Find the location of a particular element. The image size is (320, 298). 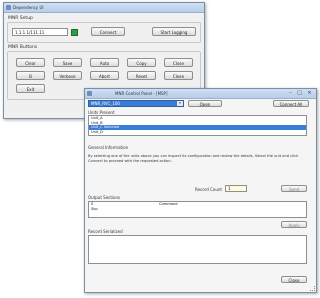

apply-button: Apply is located at coordinates (294, 224).